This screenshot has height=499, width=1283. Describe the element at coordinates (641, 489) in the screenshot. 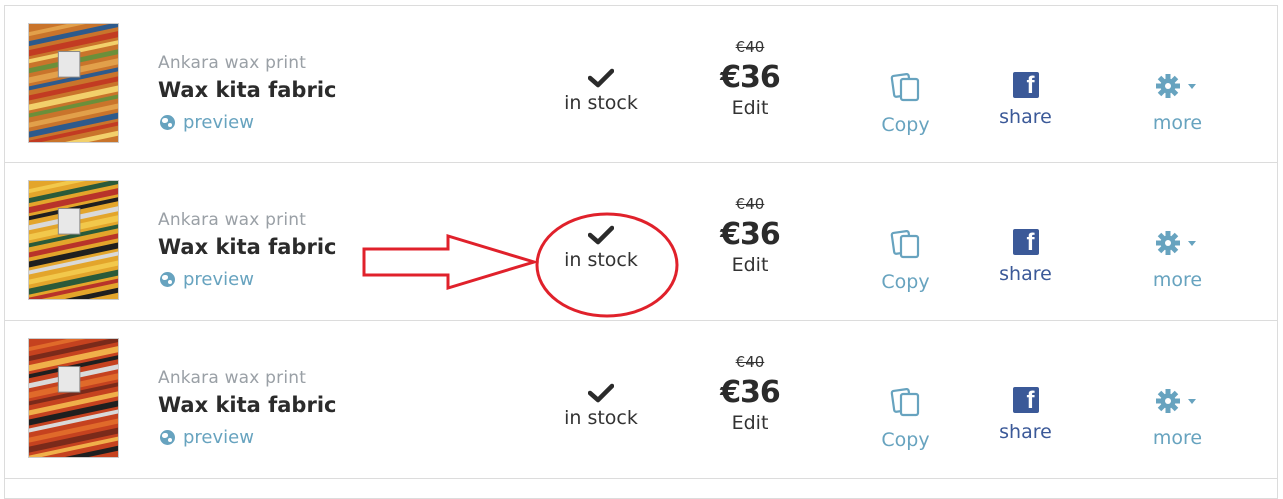

I see `product-row-partial` at that location.